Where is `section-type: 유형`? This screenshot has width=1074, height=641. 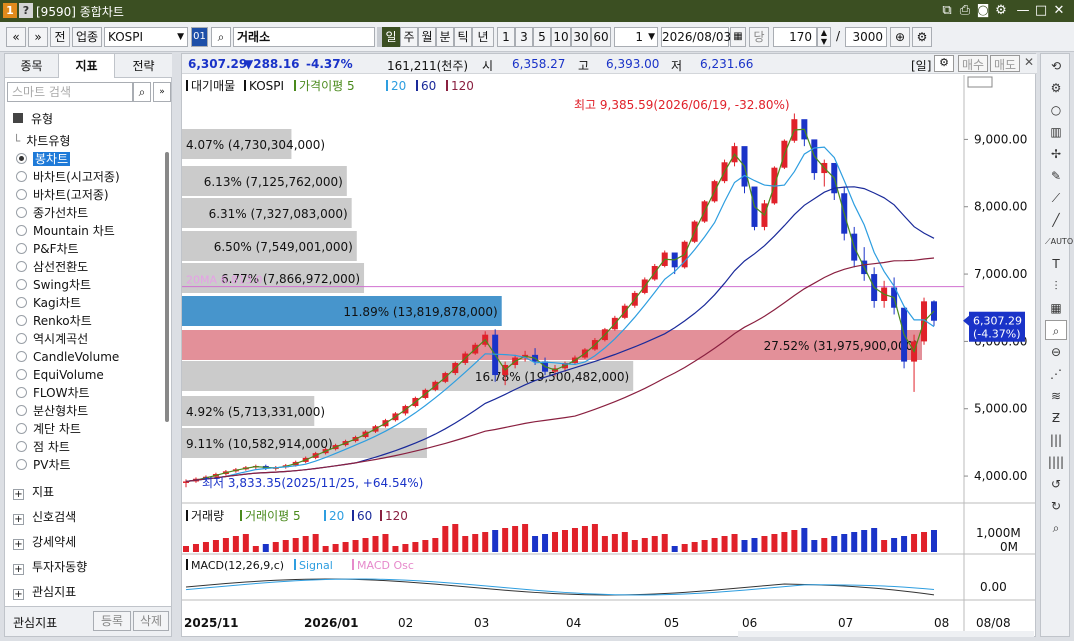
section-type: 유형 is located at coordinates (33, 118).